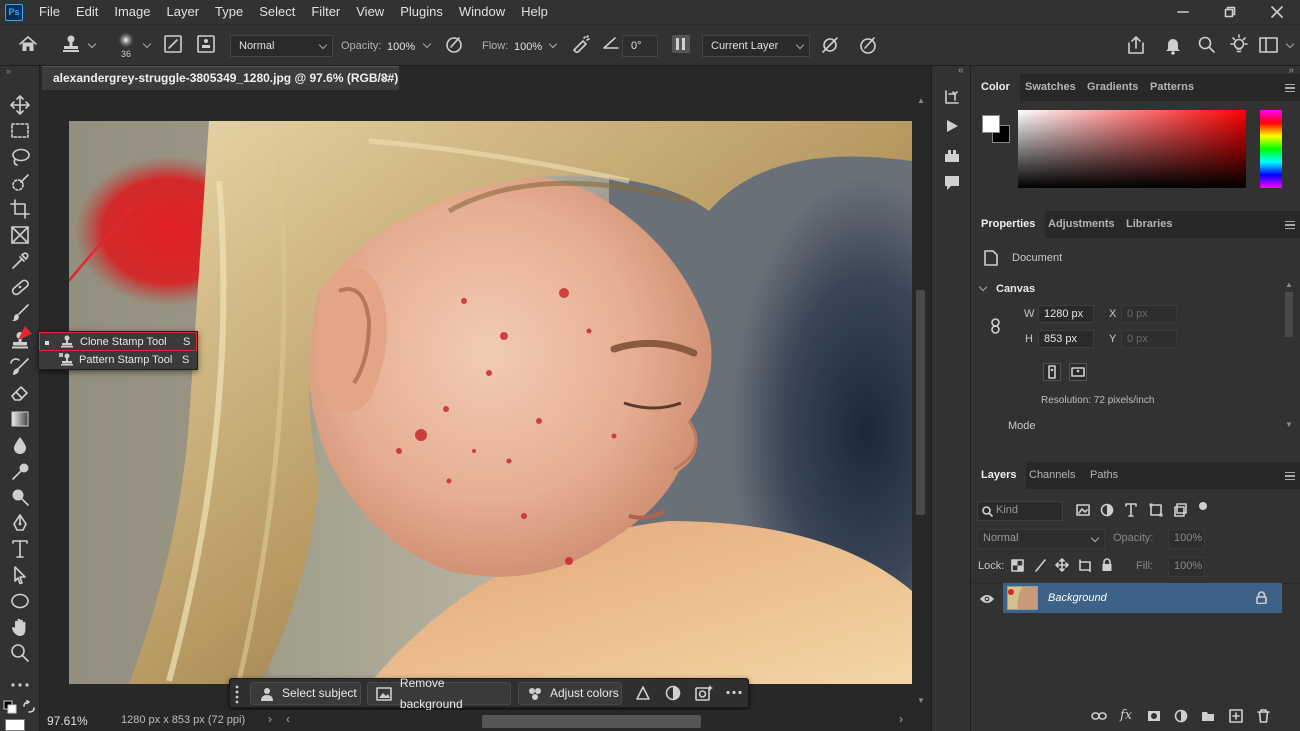  Describe the element at coordinates (1173, 45) in the screenshot. I see `bell-icon` at that location.